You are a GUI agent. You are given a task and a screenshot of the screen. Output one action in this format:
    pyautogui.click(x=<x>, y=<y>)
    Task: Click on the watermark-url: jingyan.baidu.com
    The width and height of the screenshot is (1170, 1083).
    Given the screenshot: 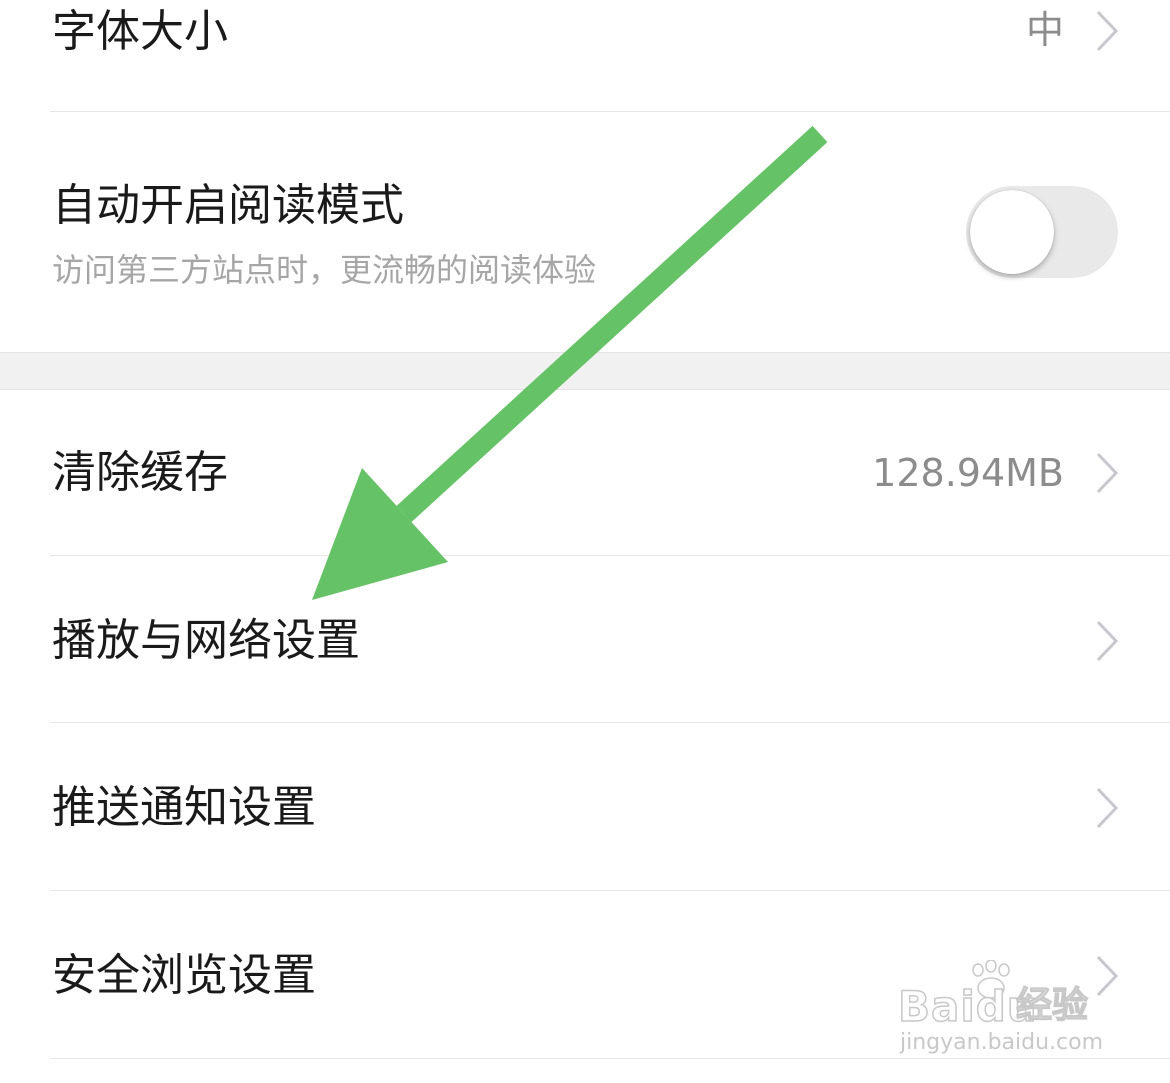 What is the action you would take?
    pyautogui.click(x=1002, y=1042)
    